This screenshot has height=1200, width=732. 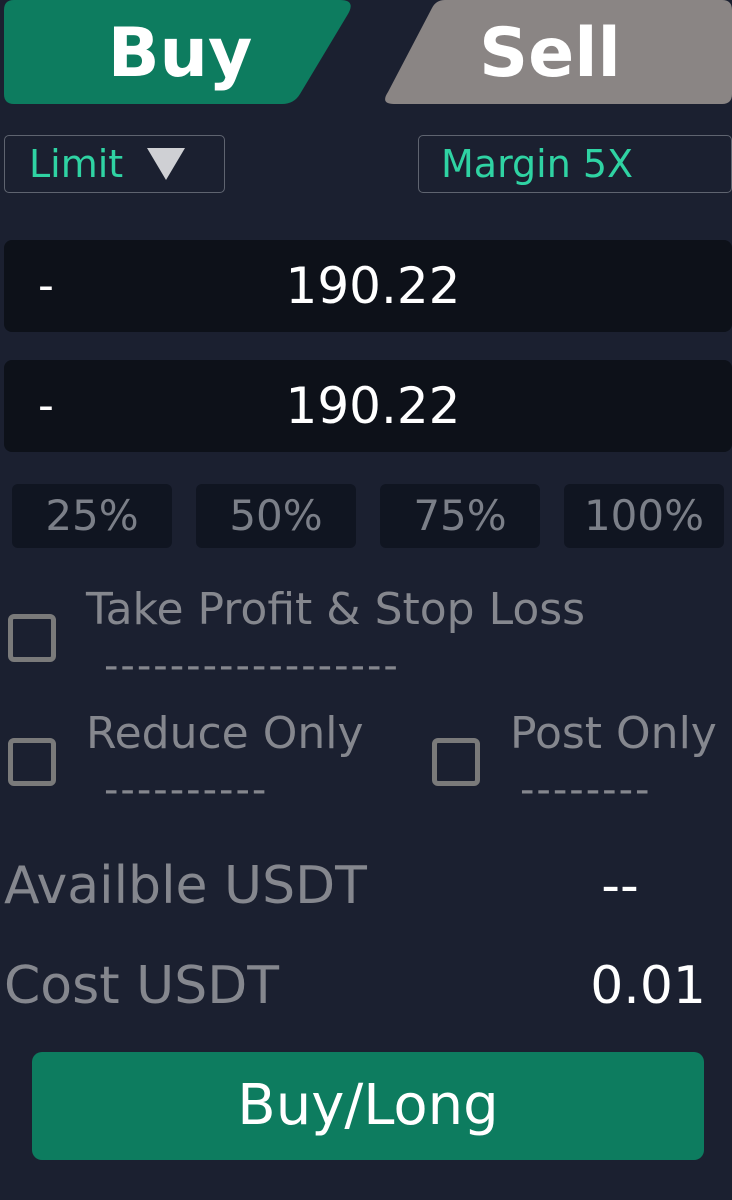 I want to click on order-type-select: Limit, so click(x=114, y=164).